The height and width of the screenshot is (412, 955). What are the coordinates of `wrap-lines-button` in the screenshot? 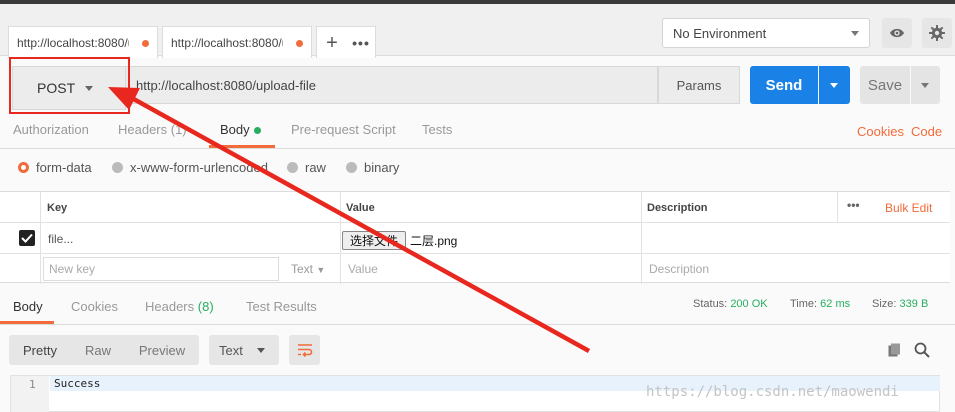 It's located at (304, 350).